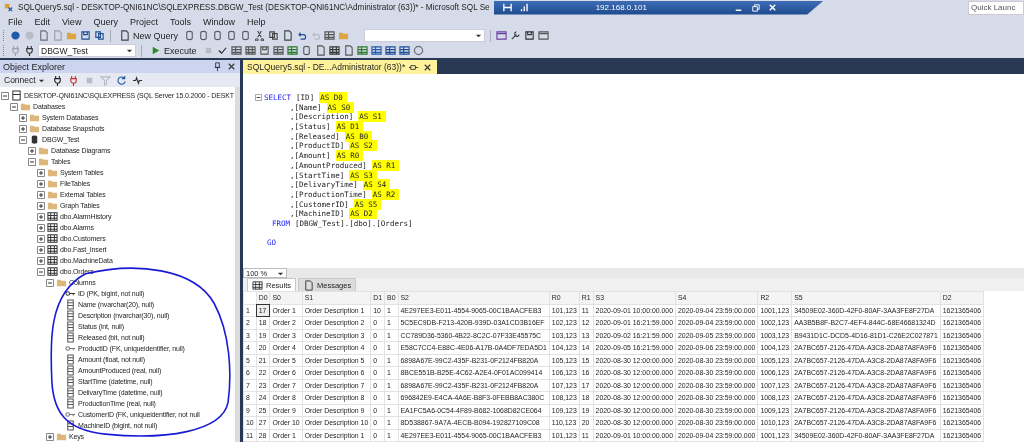  I want to click on plug-icon, so click(57, 80).